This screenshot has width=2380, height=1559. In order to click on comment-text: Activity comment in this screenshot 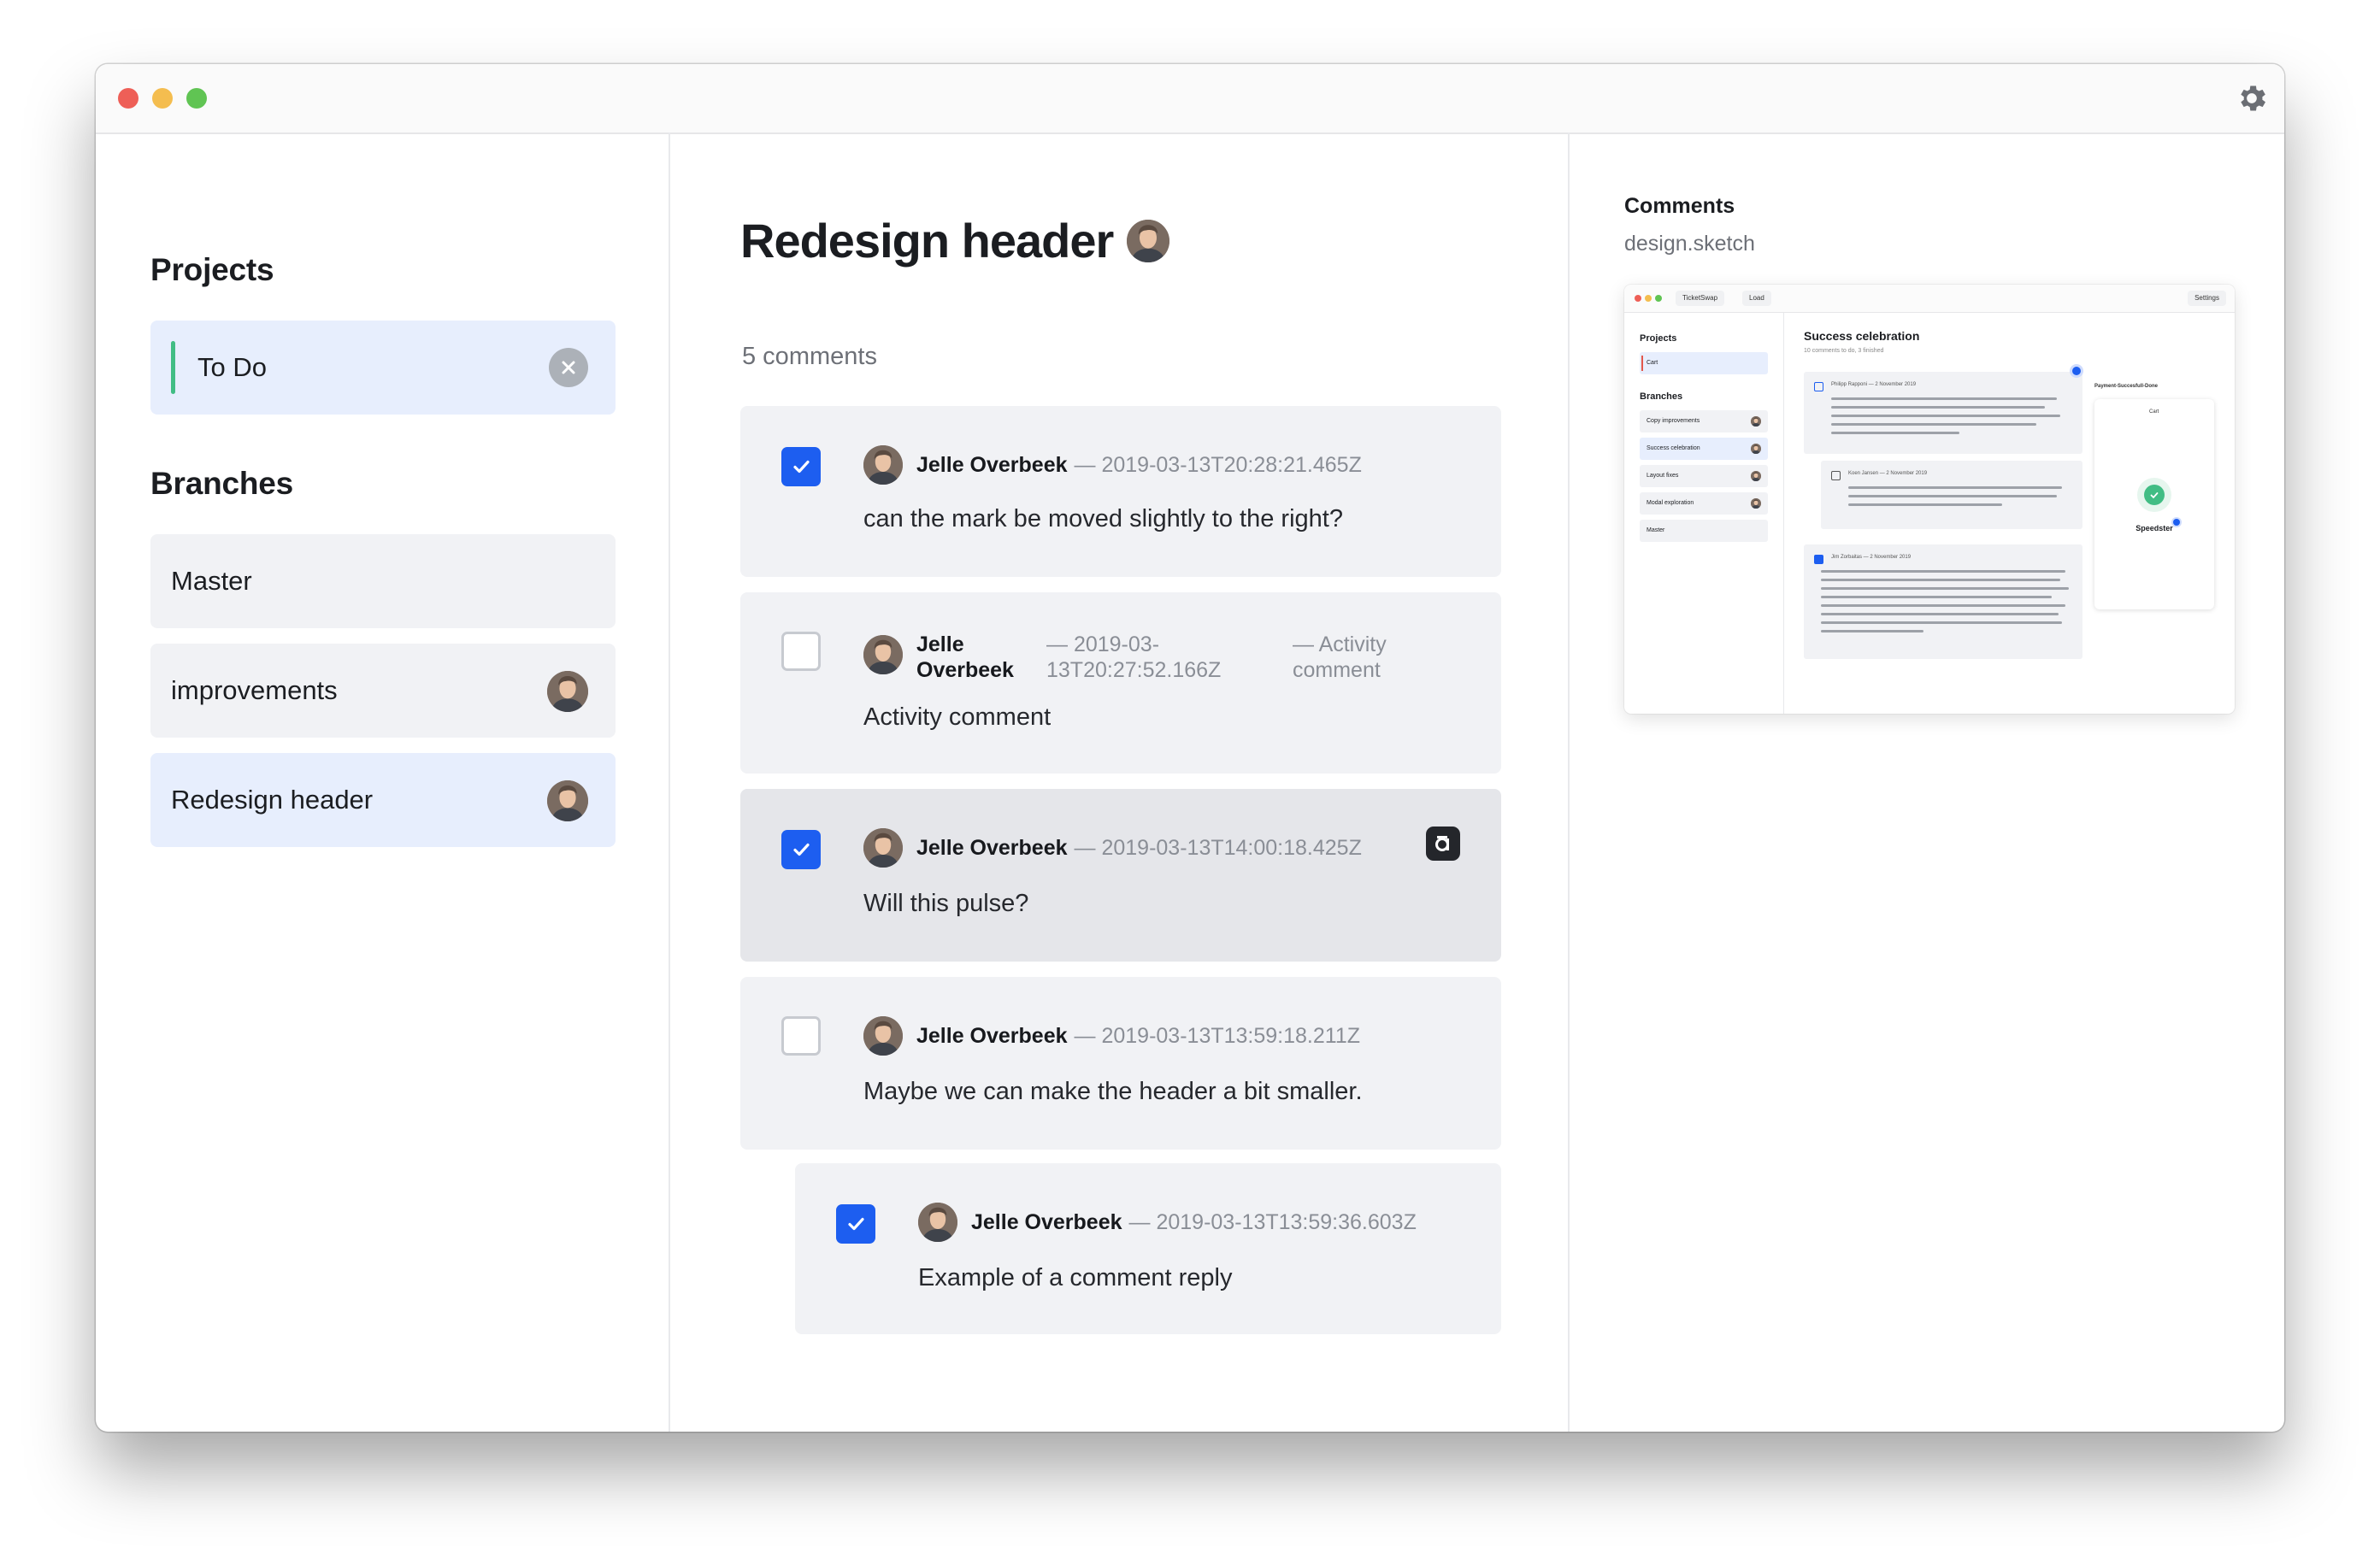, I will do `click(958, 717)`.